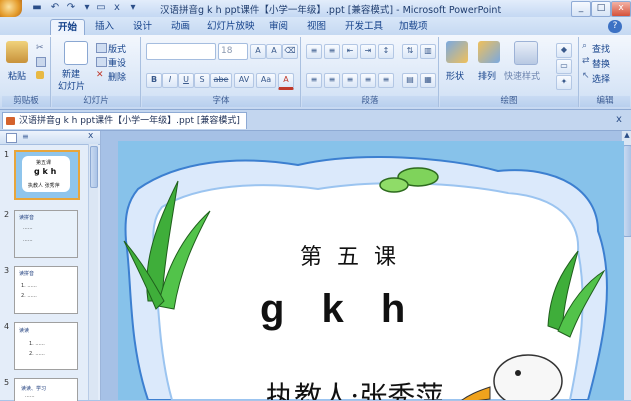 Image resolution: width=631 pixels, height=401 pixels. I want to click on shape-fill-icon: ◆, so click(564, 50).